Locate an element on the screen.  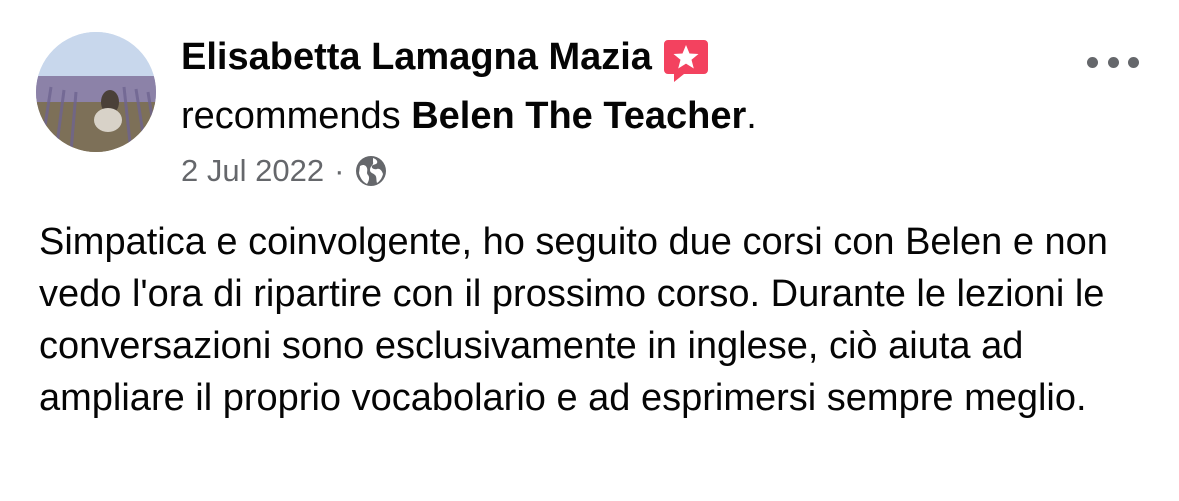
avatar-photo is located at coordinates (96, 92).